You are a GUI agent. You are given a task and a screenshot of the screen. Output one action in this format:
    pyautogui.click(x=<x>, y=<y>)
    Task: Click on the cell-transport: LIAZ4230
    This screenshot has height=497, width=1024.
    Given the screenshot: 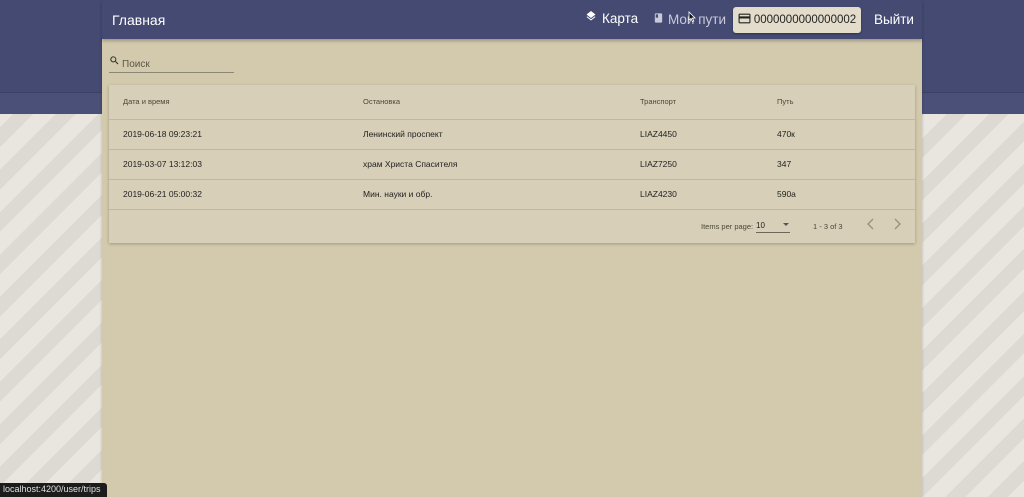 What is the action you would take?
    pyautogui.click(x=708, y=194)
    